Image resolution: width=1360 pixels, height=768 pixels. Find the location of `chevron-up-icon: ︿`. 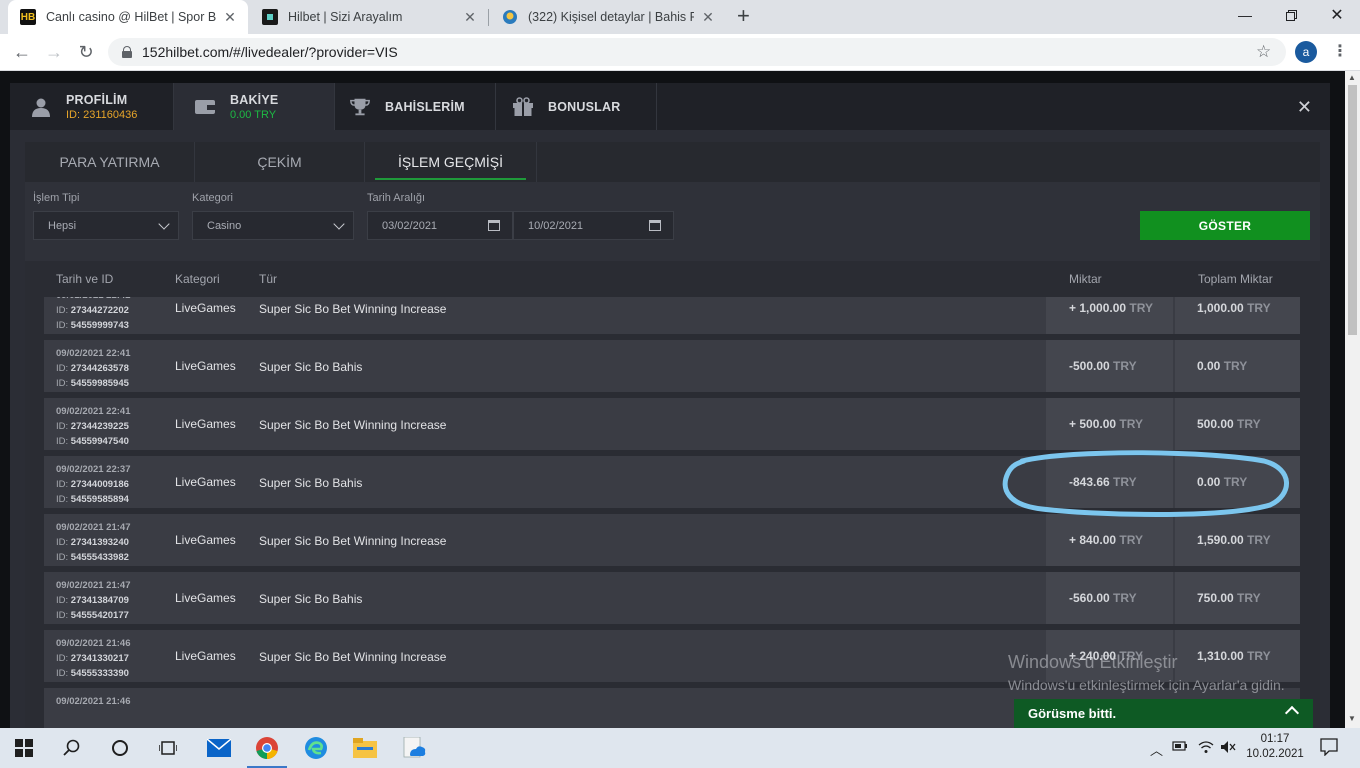

chevron-up-icon: ︿ is located at coordinates (1156, 749).